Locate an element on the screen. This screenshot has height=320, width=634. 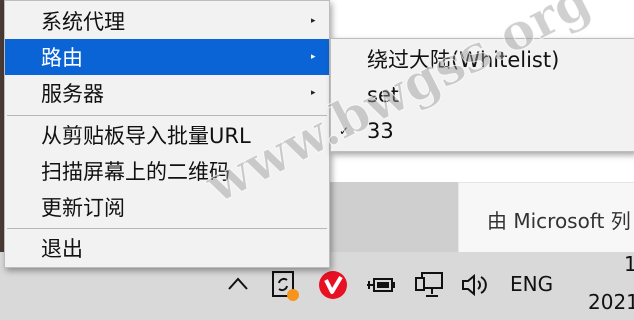
notification-text: 由 Microsoft 列 is located at coordinates (559, 221).